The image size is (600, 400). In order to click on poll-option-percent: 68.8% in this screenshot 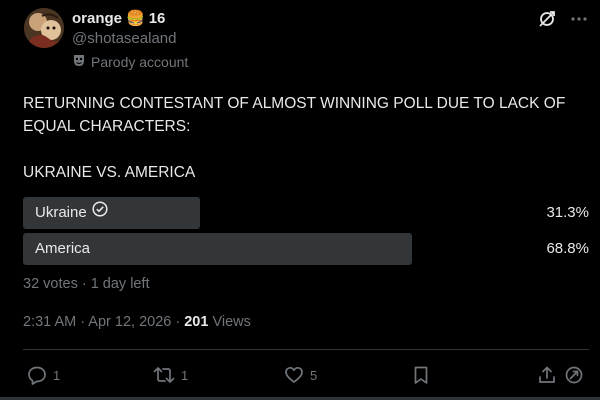, I will do `click(567, 248)`.